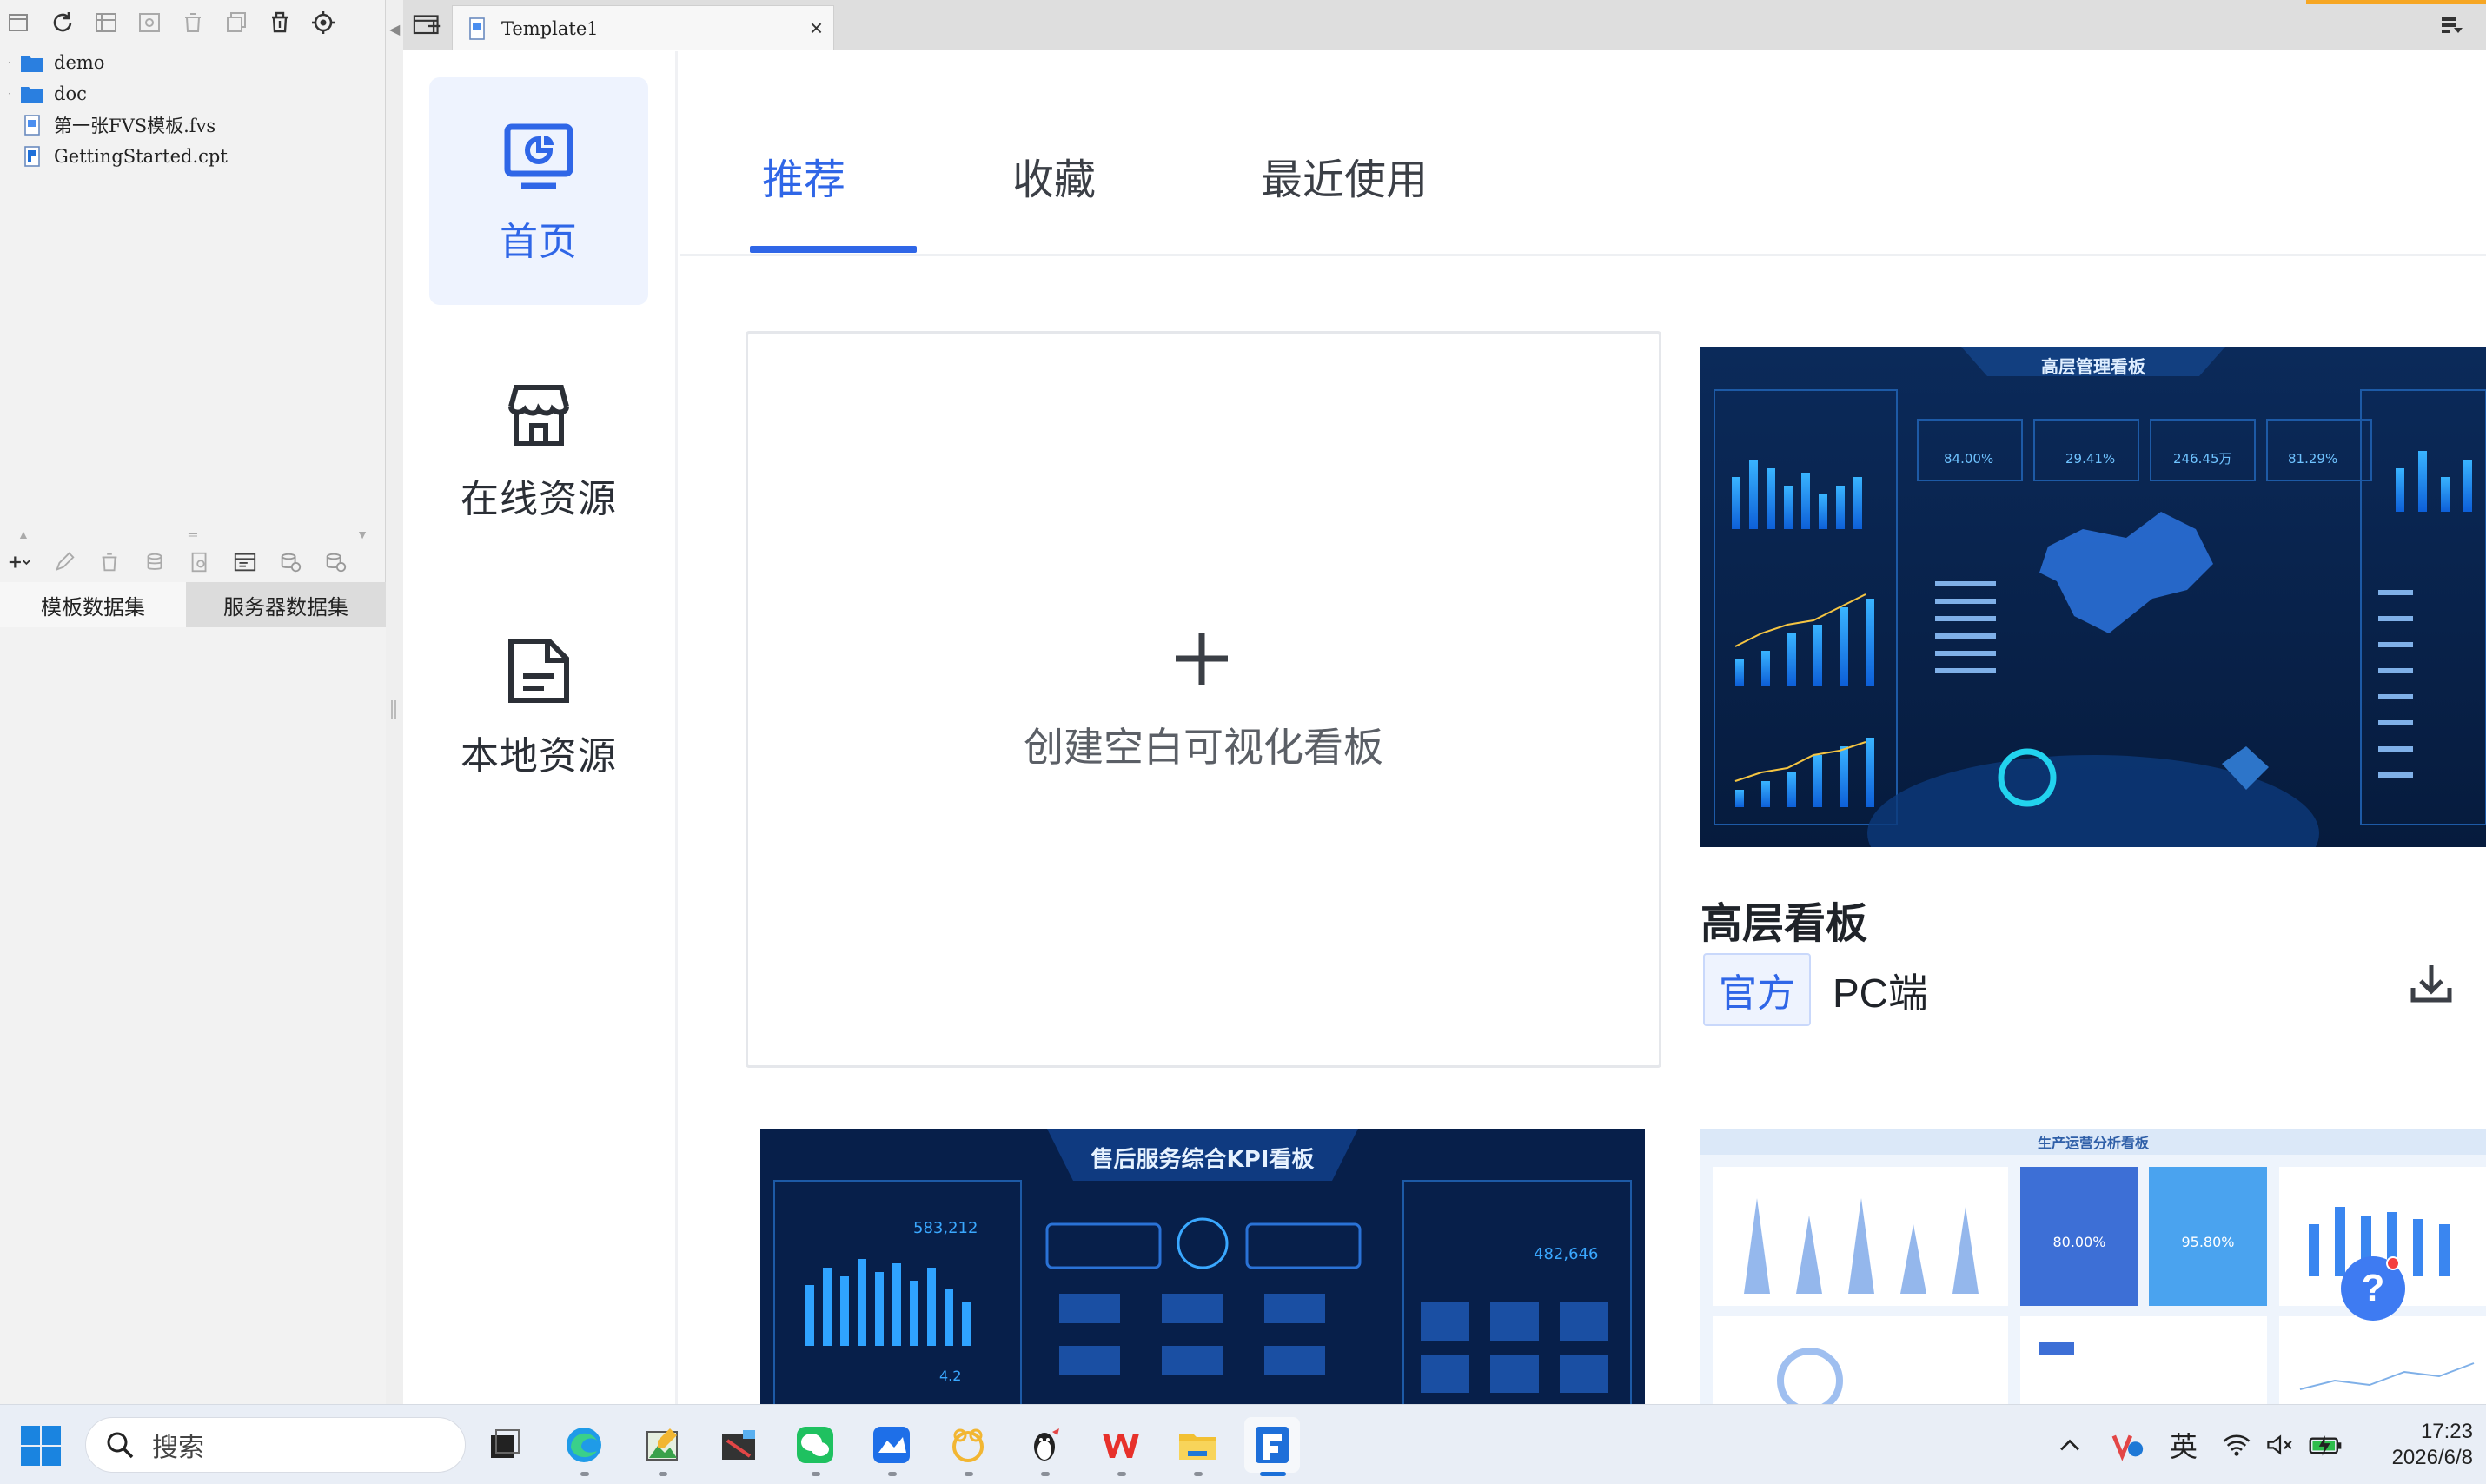 The image size is (2486, 1484). I want to click on lock-icon, so click(279, 22).